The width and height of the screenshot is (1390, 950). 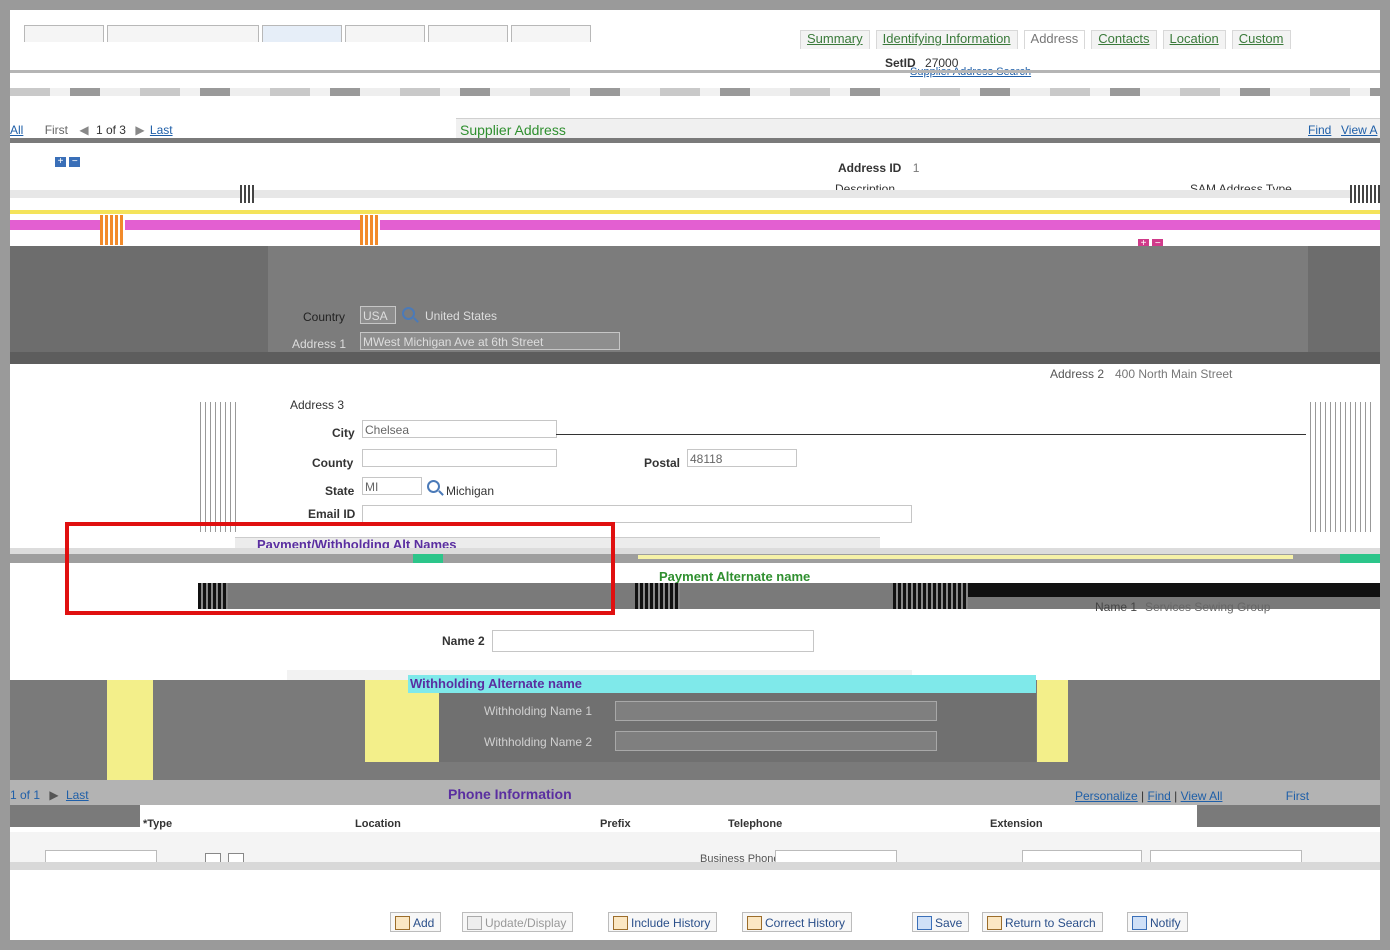 I want to click on find-link: Find, so click(x=1319, y=130).